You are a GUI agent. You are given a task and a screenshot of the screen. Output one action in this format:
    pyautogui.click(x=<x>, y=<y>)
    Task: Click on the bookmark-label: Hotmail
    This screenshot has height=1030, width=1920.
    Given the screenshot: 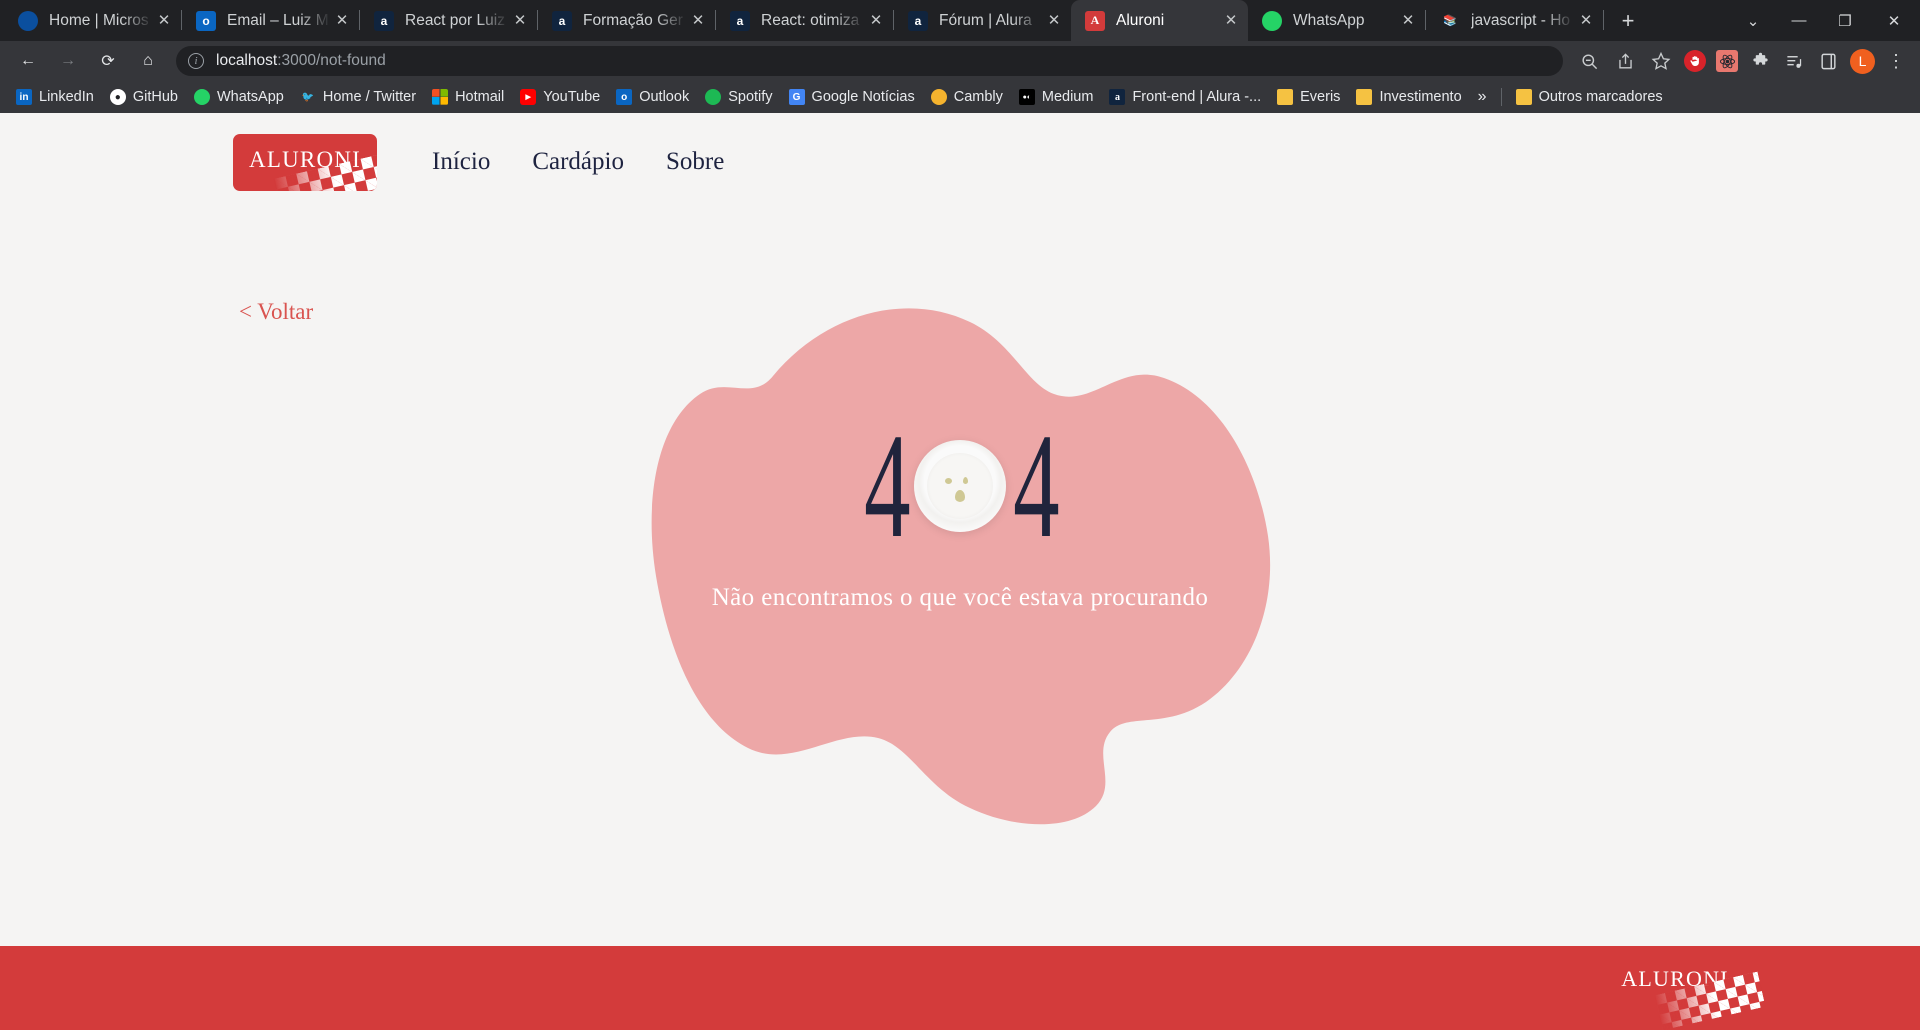 What is the action you would take?
    pyautogui.click(x=480, y=97)
    